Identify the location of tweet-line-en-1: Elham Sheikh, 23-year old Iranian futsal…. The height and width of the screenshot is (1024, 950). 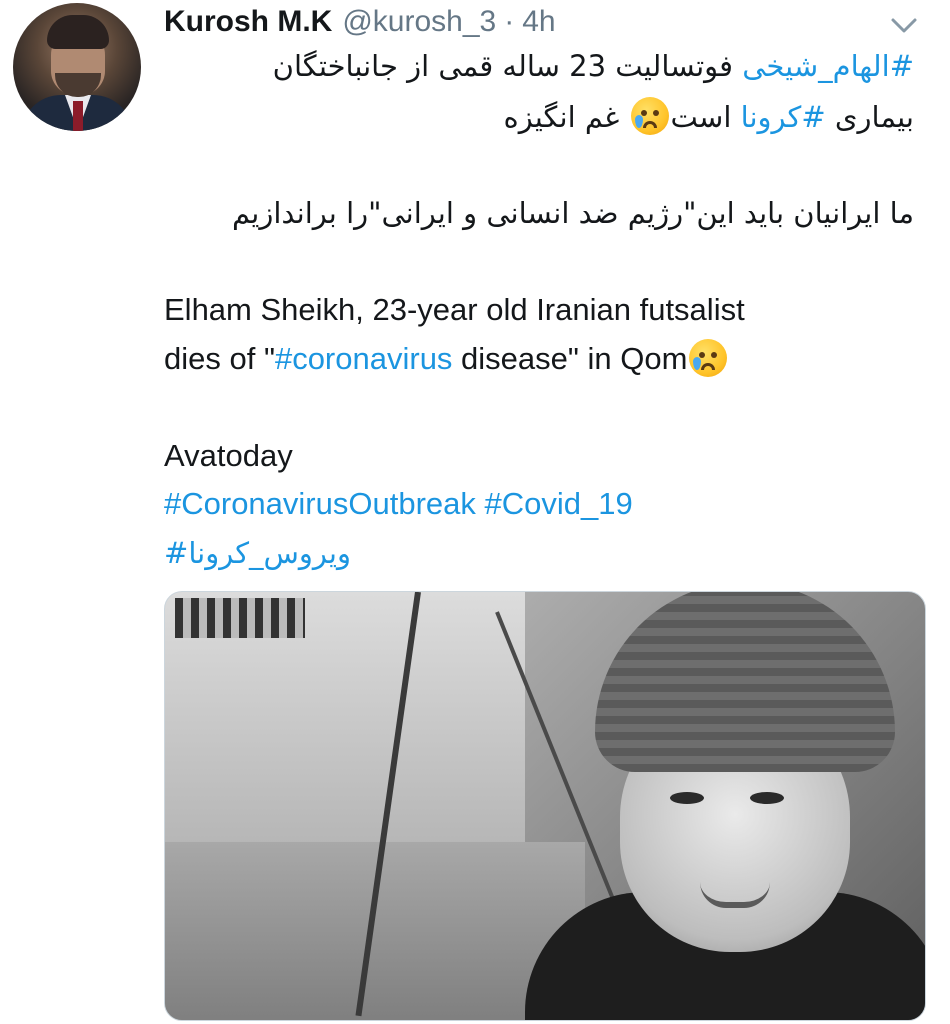
(454, 309).